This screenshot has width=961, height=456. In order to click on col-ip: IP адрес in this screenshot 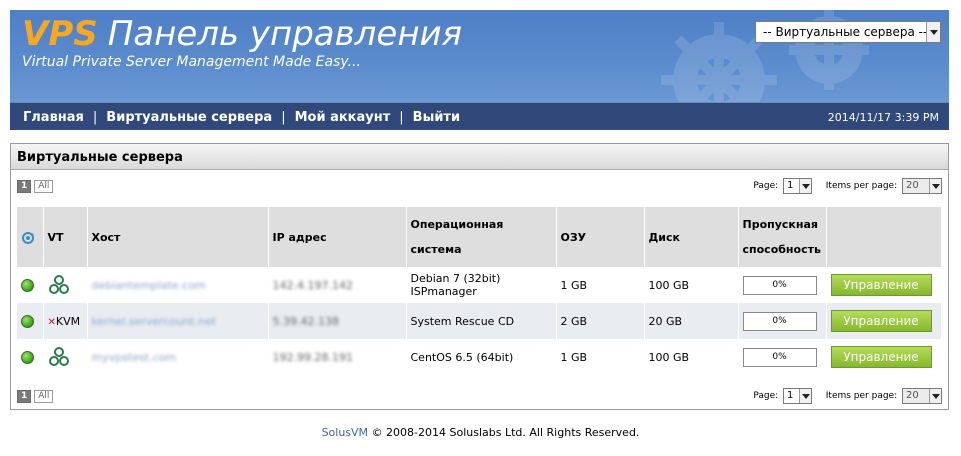, I will do `click(337, 237)`.